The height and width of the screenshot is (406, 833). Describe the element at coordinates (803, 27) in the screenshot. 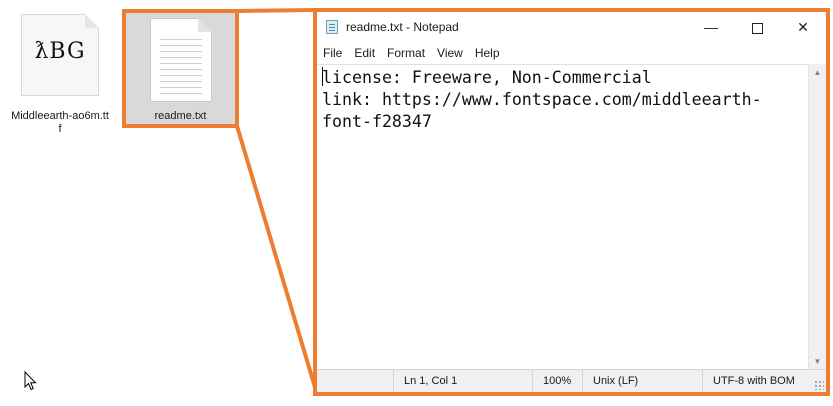

I see `close-button: ✕` at that location.